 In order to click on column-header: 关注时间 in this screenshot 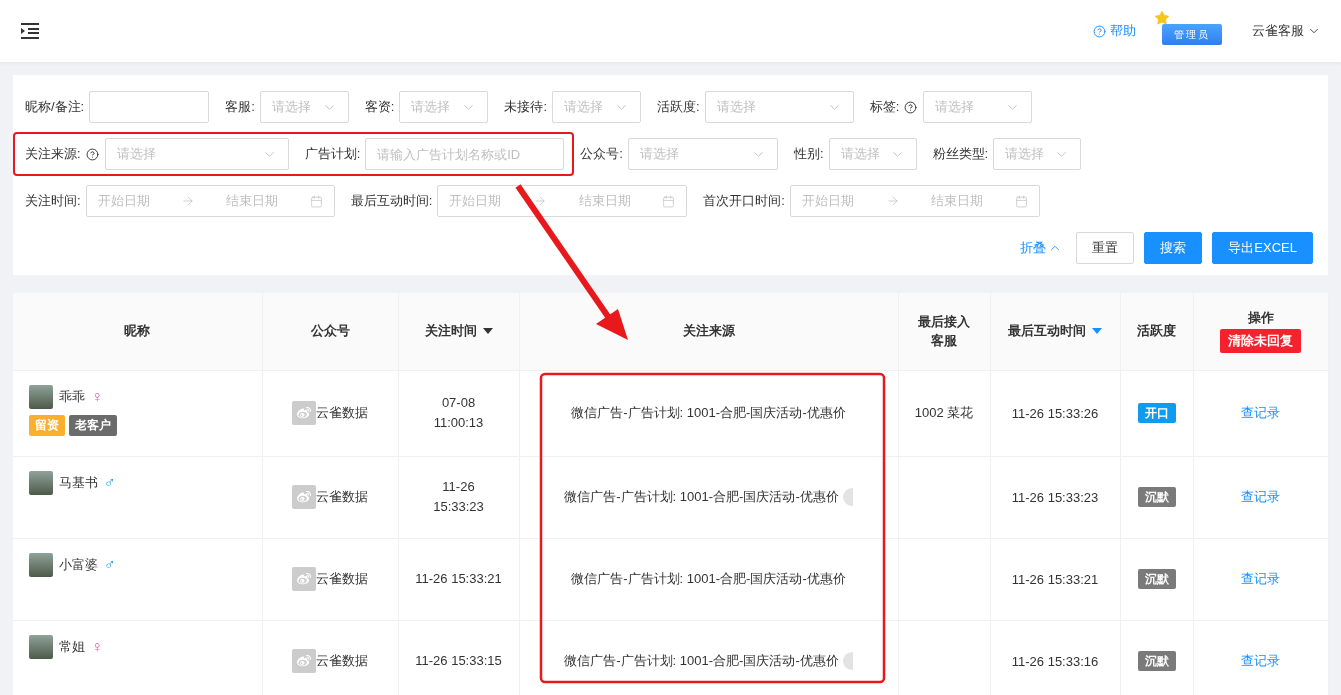, I will do `click(450, 331)`.